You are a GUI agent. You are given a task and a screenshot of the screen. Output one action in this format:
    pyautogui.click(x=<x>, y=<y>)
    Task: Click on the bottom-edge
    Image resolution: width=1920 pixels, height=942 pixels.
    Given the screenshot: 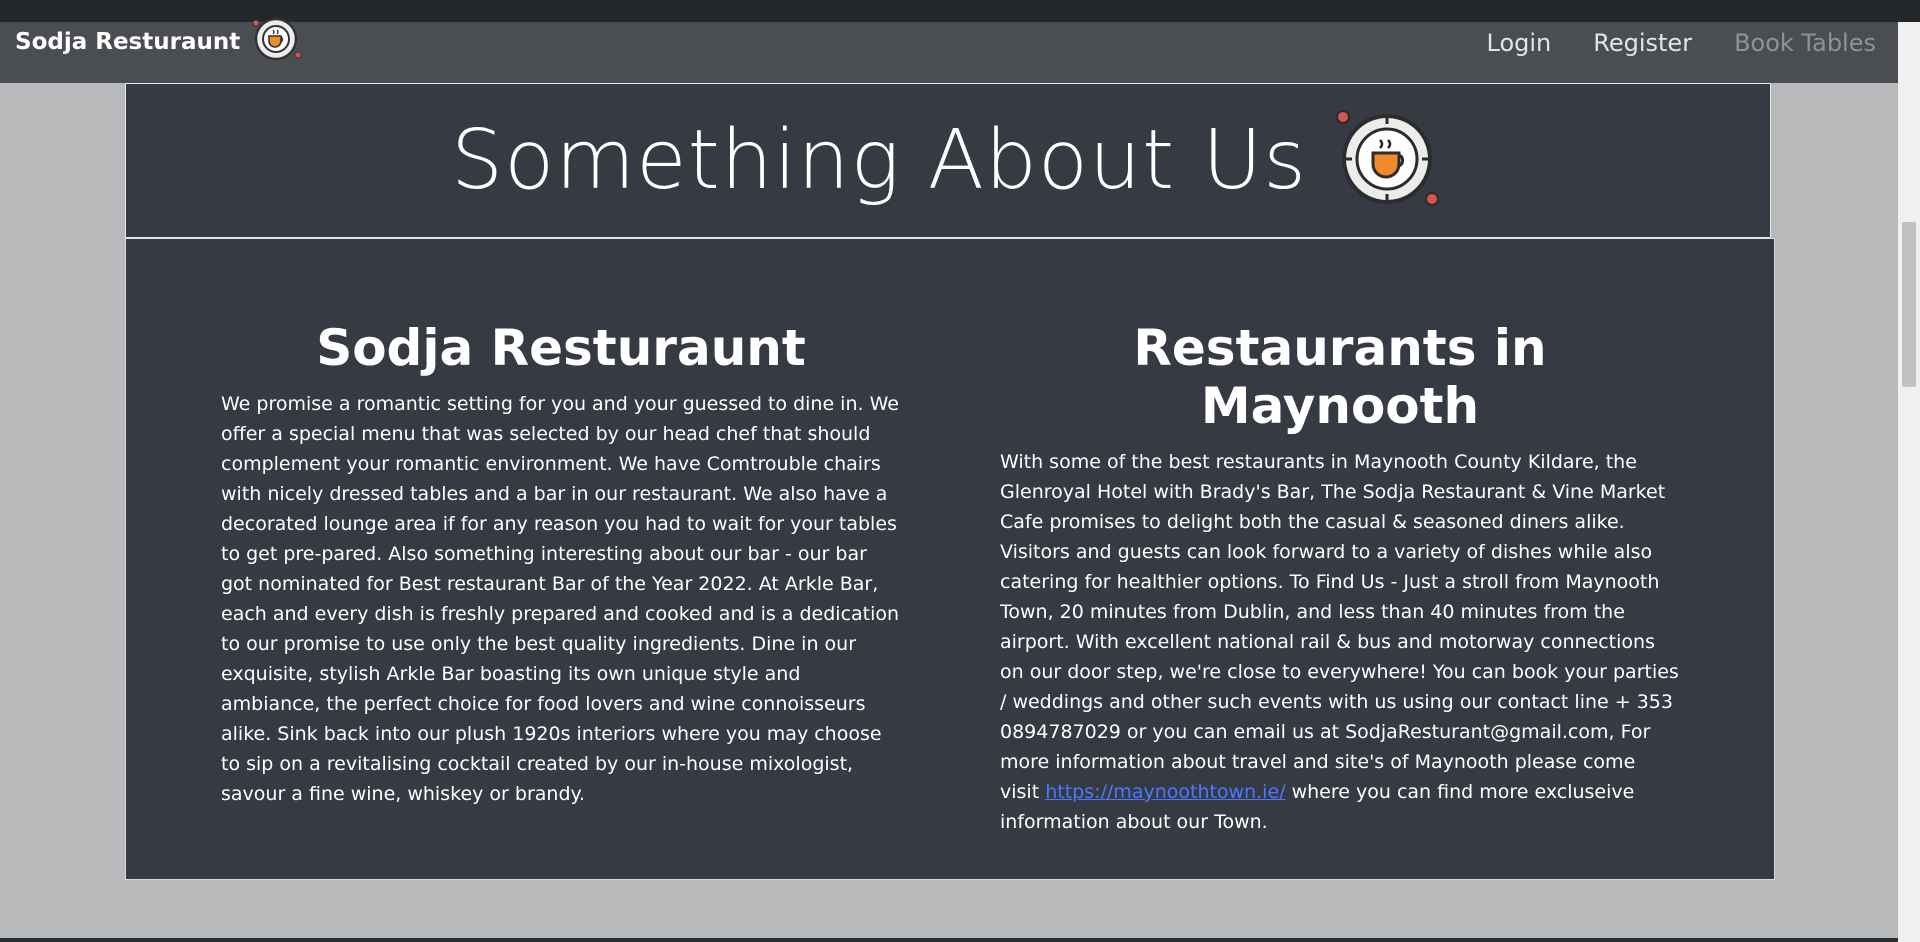 What is the action you would take?
    pyautogui.click(x=949, y=940)
    